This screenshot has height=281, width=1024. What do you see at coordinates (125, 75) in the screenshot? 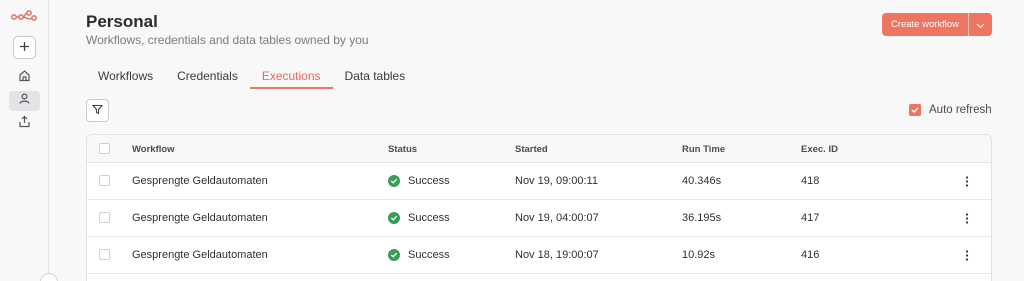
I see `tab-workflows: Workflows` at bounding box center [125, 75].